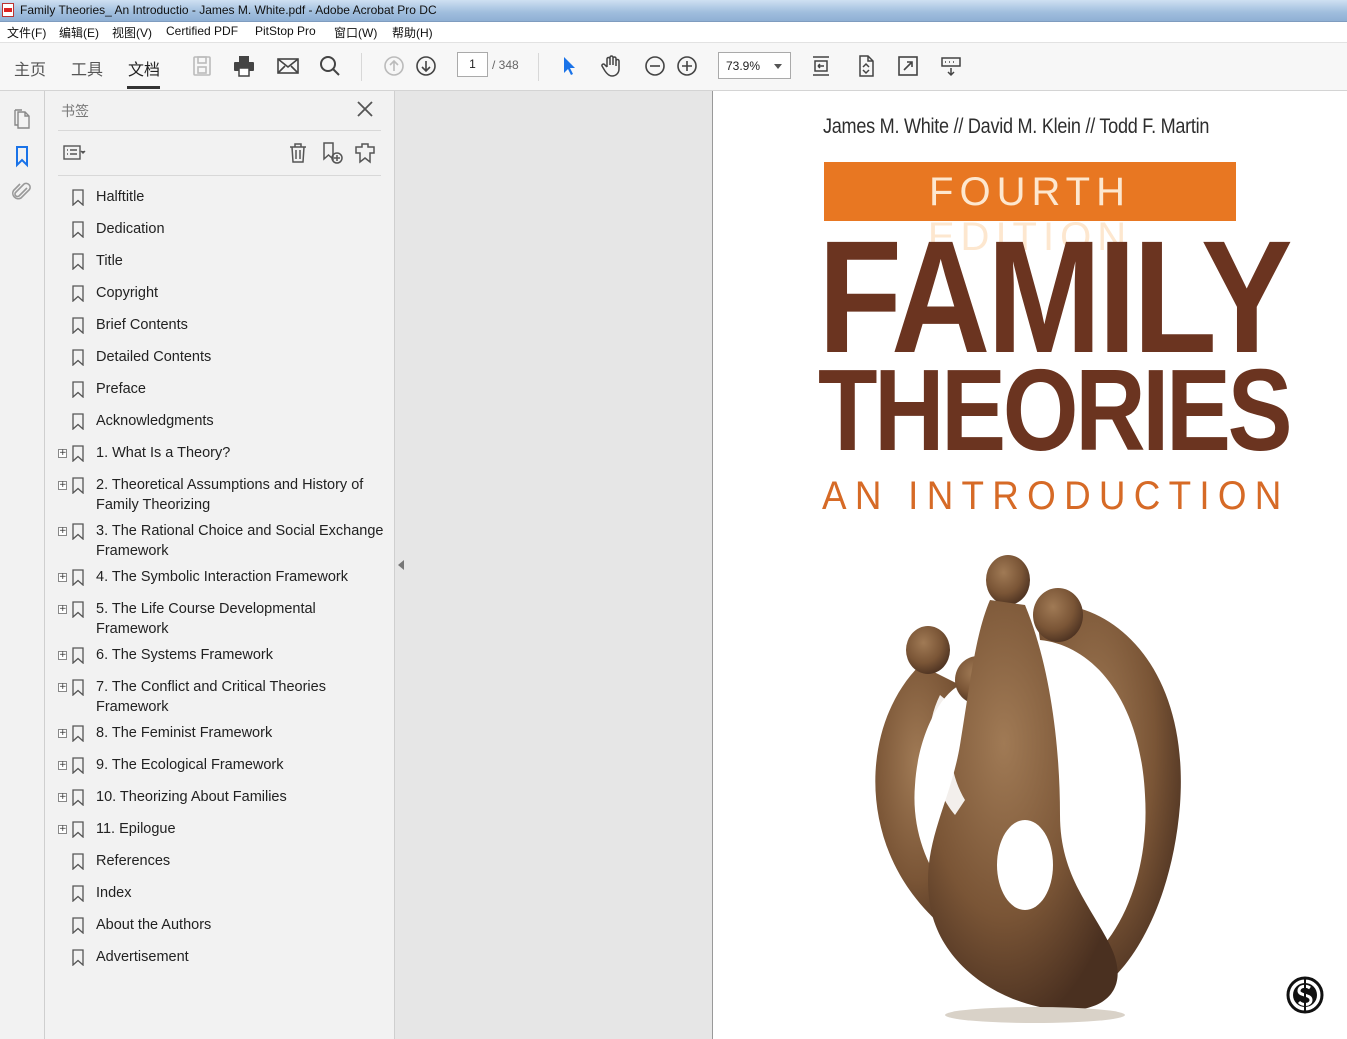 Image resolution: width=1347 pixels, height=1039 pixels. I want to click on new-bookmark-icon, so click(332, 153).